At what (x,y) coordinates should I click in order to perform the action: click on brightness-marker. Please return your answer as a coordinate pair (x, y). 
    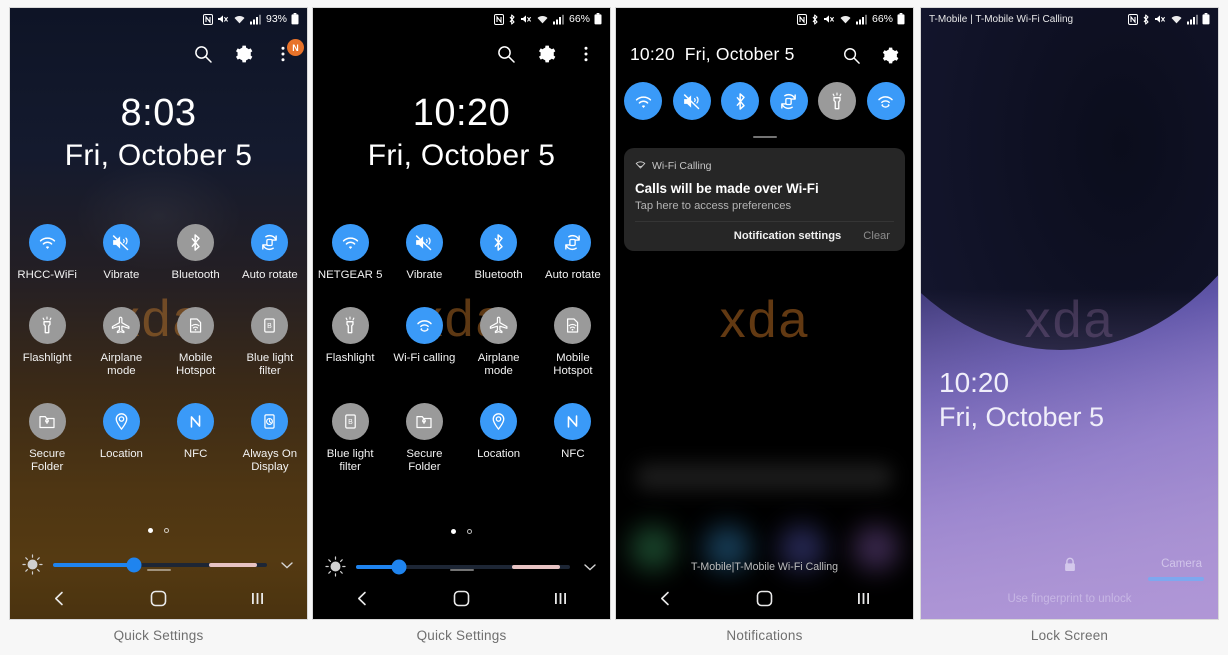
    Looking at the image, I should click on (233, 564).